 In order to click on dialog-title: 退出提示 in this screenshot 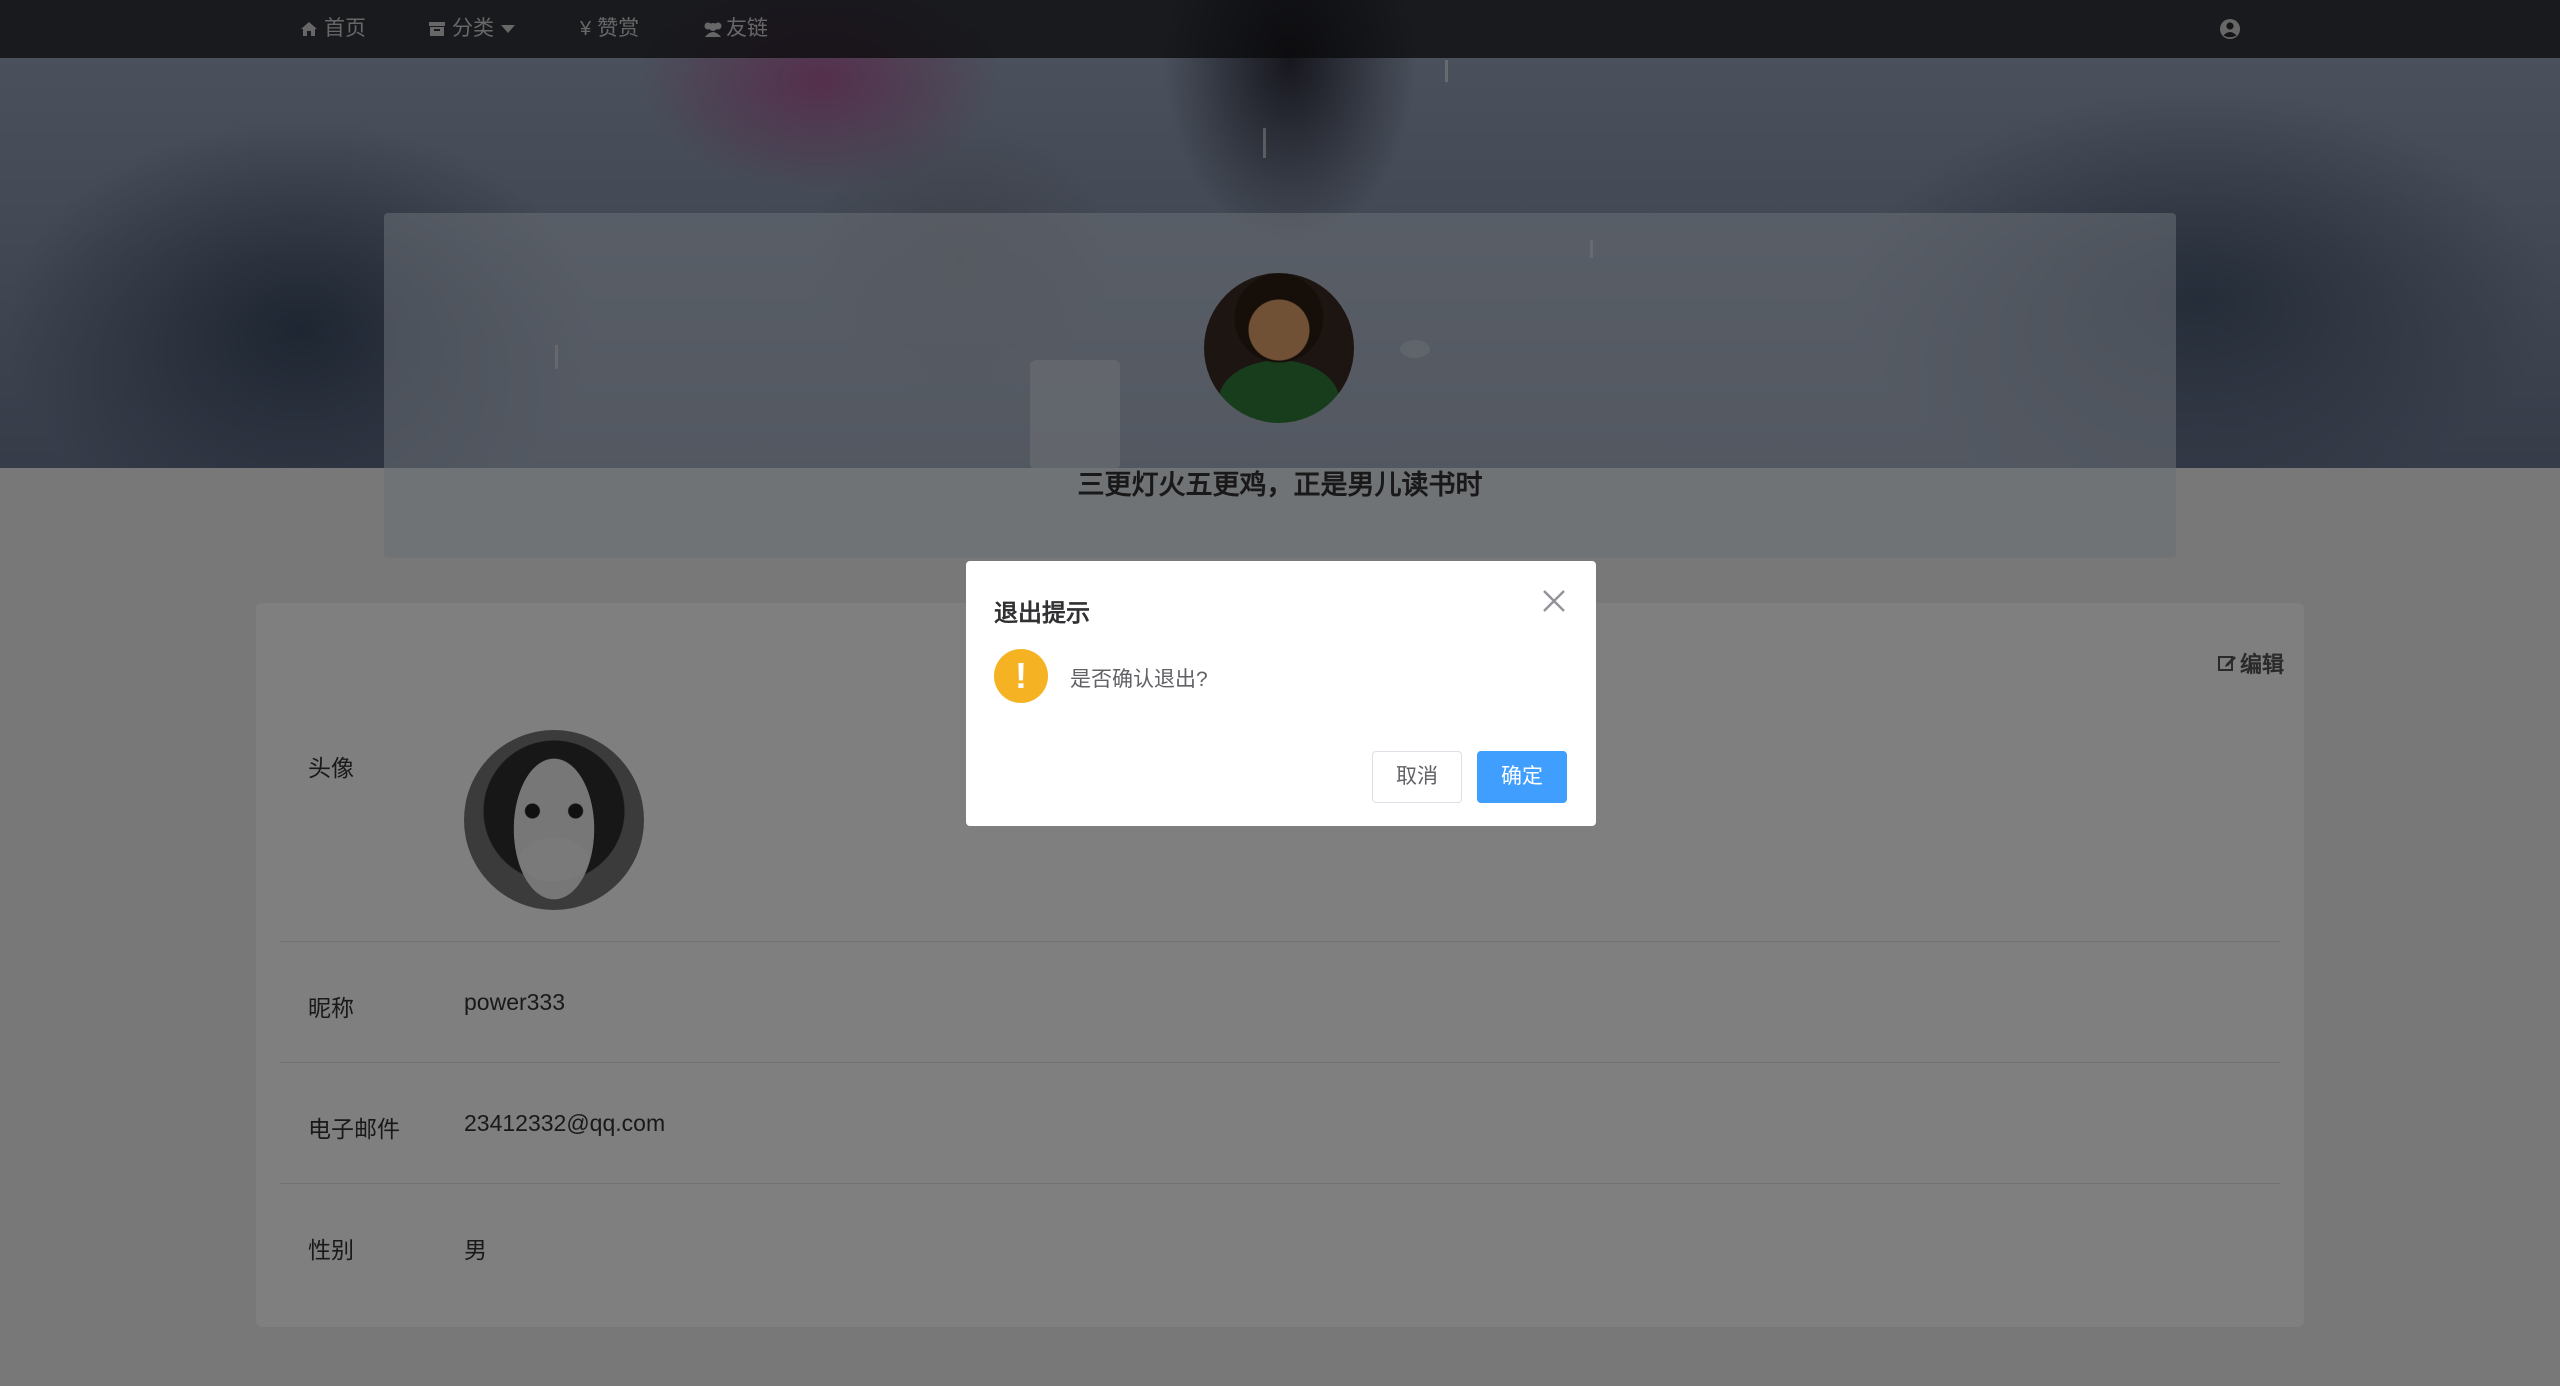, I will do `click(1042, 613)`.